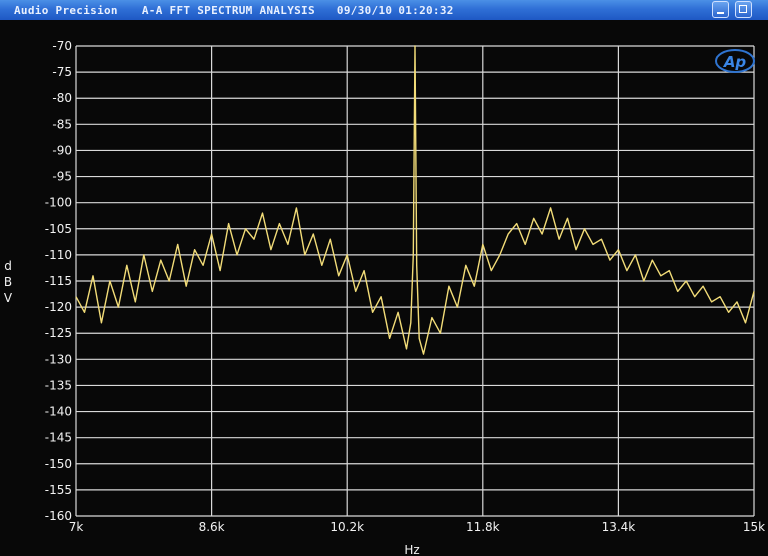  Describe the element at coordinates (58, 438) in the screenshot. I see `y-tick-label: -145` at that location.